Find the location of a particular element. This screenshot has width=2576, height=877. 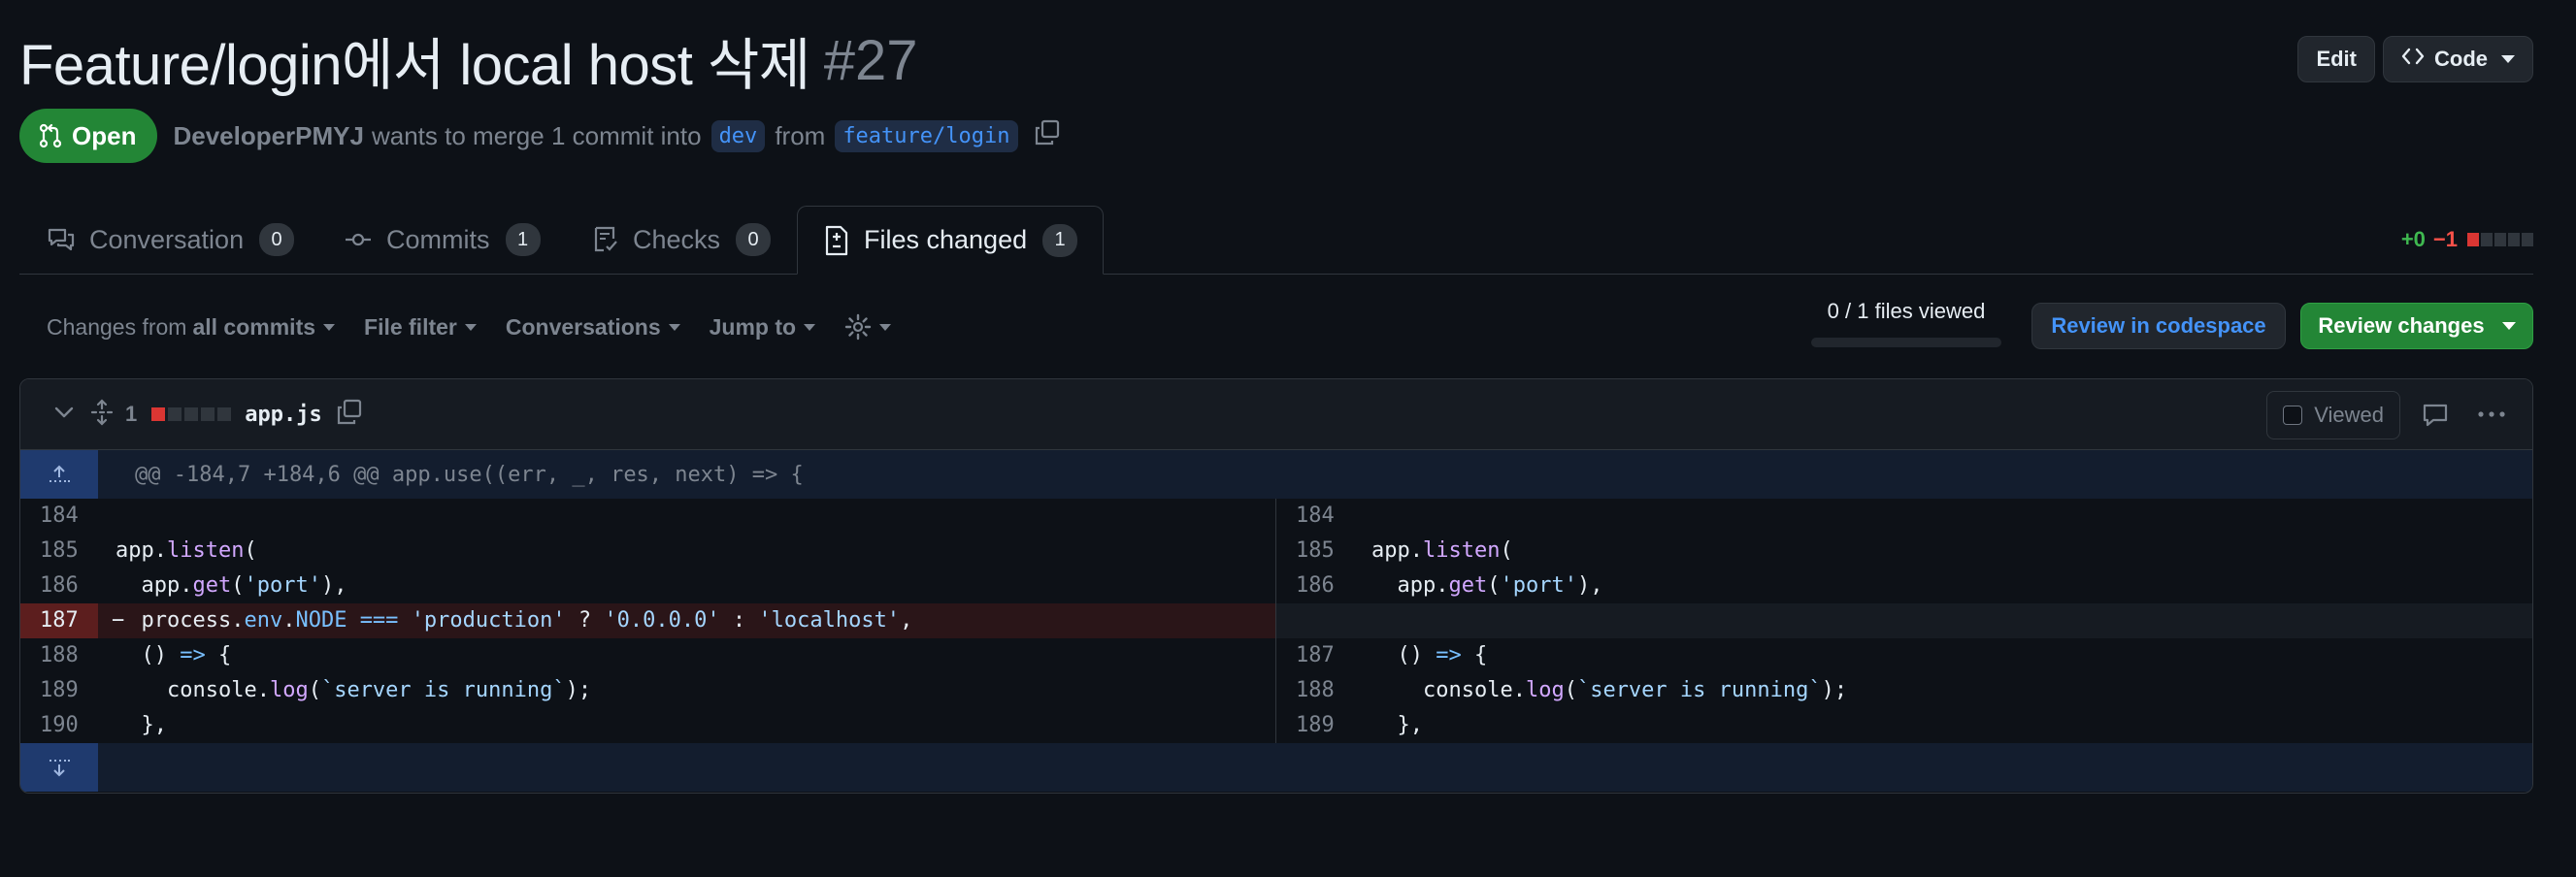

tab-files-changed-count: 1 is located at coordinates (1060, 240).